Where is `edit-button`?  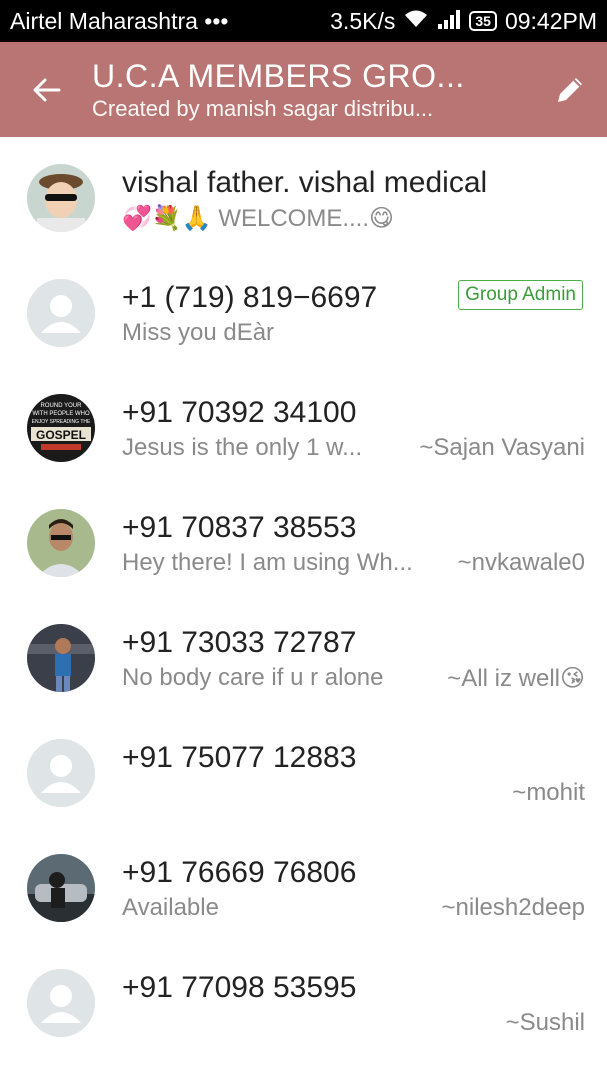
edit-button is located at coordinates (570, 89).